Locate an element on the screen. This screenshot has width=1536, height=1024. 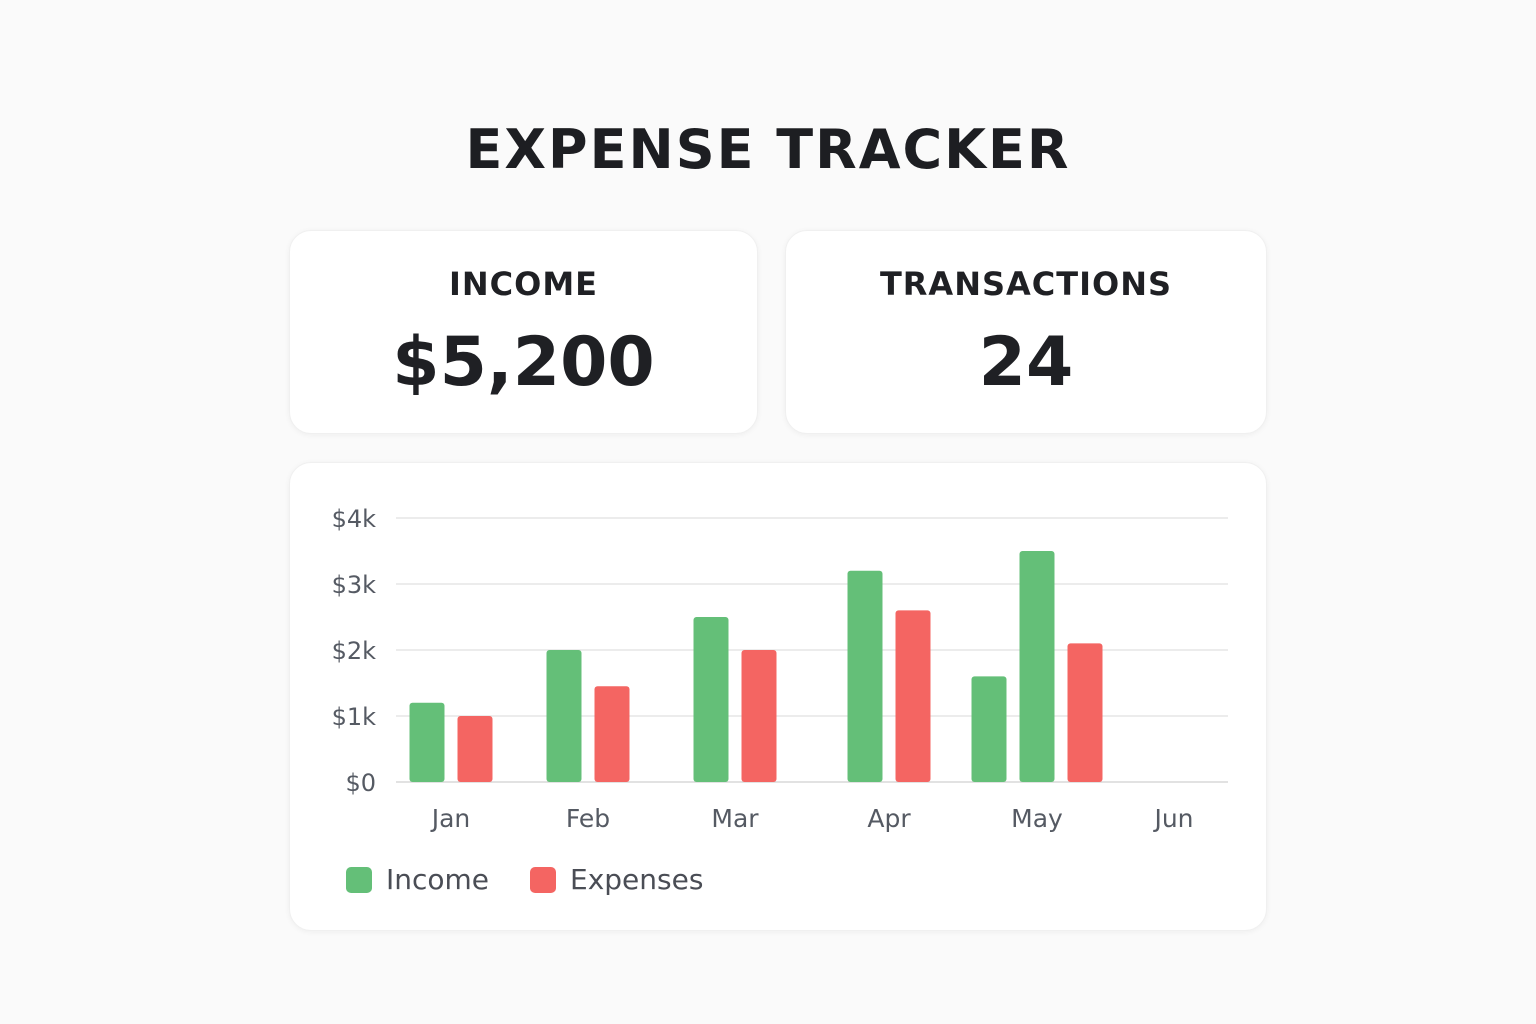
x-tick-label: Mar is located at coordinates (735, 818).